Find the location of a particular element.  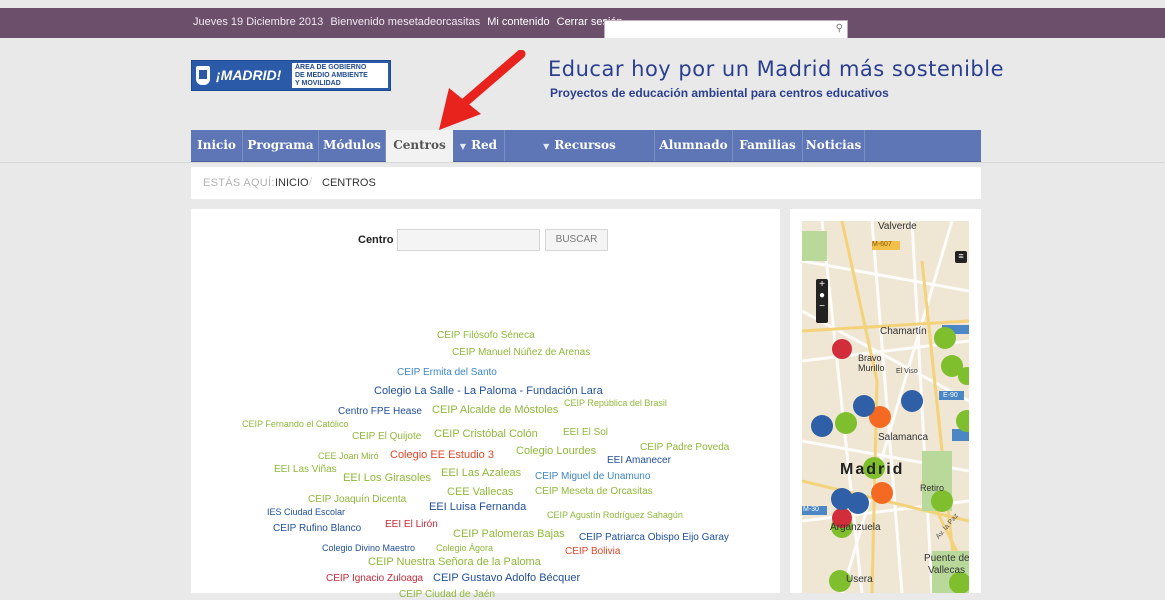

nav-item-label: Centros is located at coordinates (419, 145).